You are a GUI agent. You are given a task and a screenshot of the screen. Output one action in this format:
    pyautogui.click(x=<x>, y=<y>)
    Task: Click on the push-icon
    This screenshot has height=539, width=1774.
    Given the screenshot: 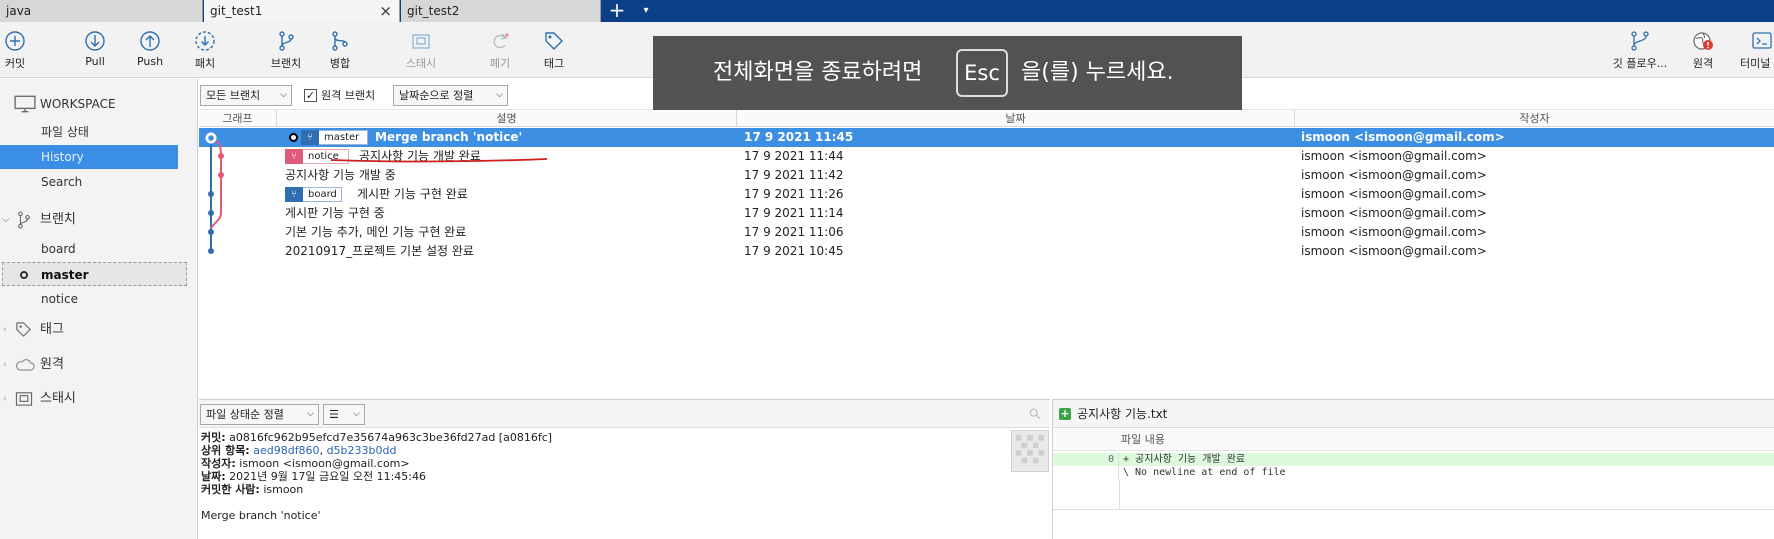 What is the action you would take?
    pyautogui.click(x=150, y=41)
    